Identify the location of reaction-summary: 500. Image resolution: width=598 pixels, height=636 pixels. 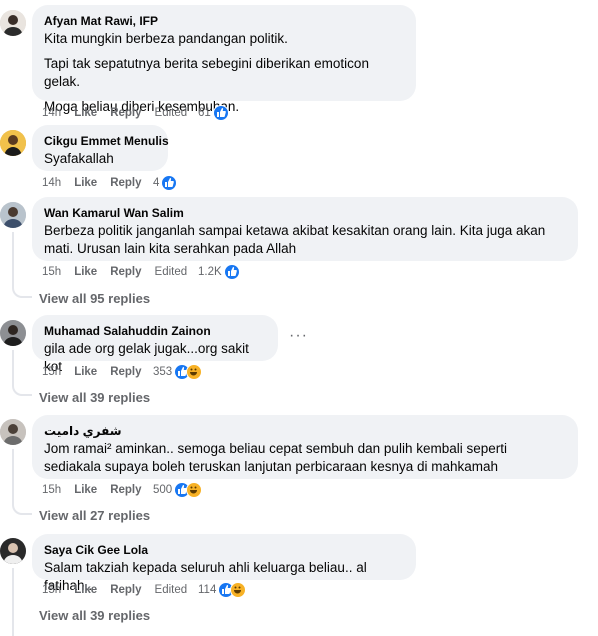
(178, 490).